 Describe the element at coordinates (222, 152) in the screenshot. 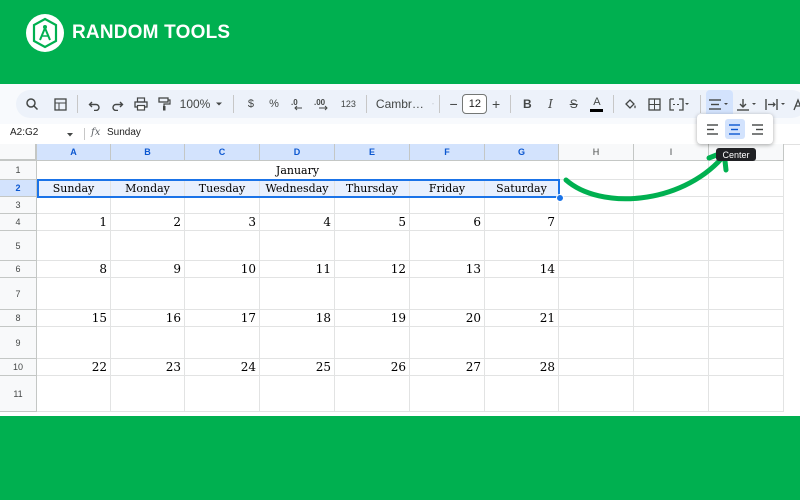

I see `column-header-c: C` at that location.